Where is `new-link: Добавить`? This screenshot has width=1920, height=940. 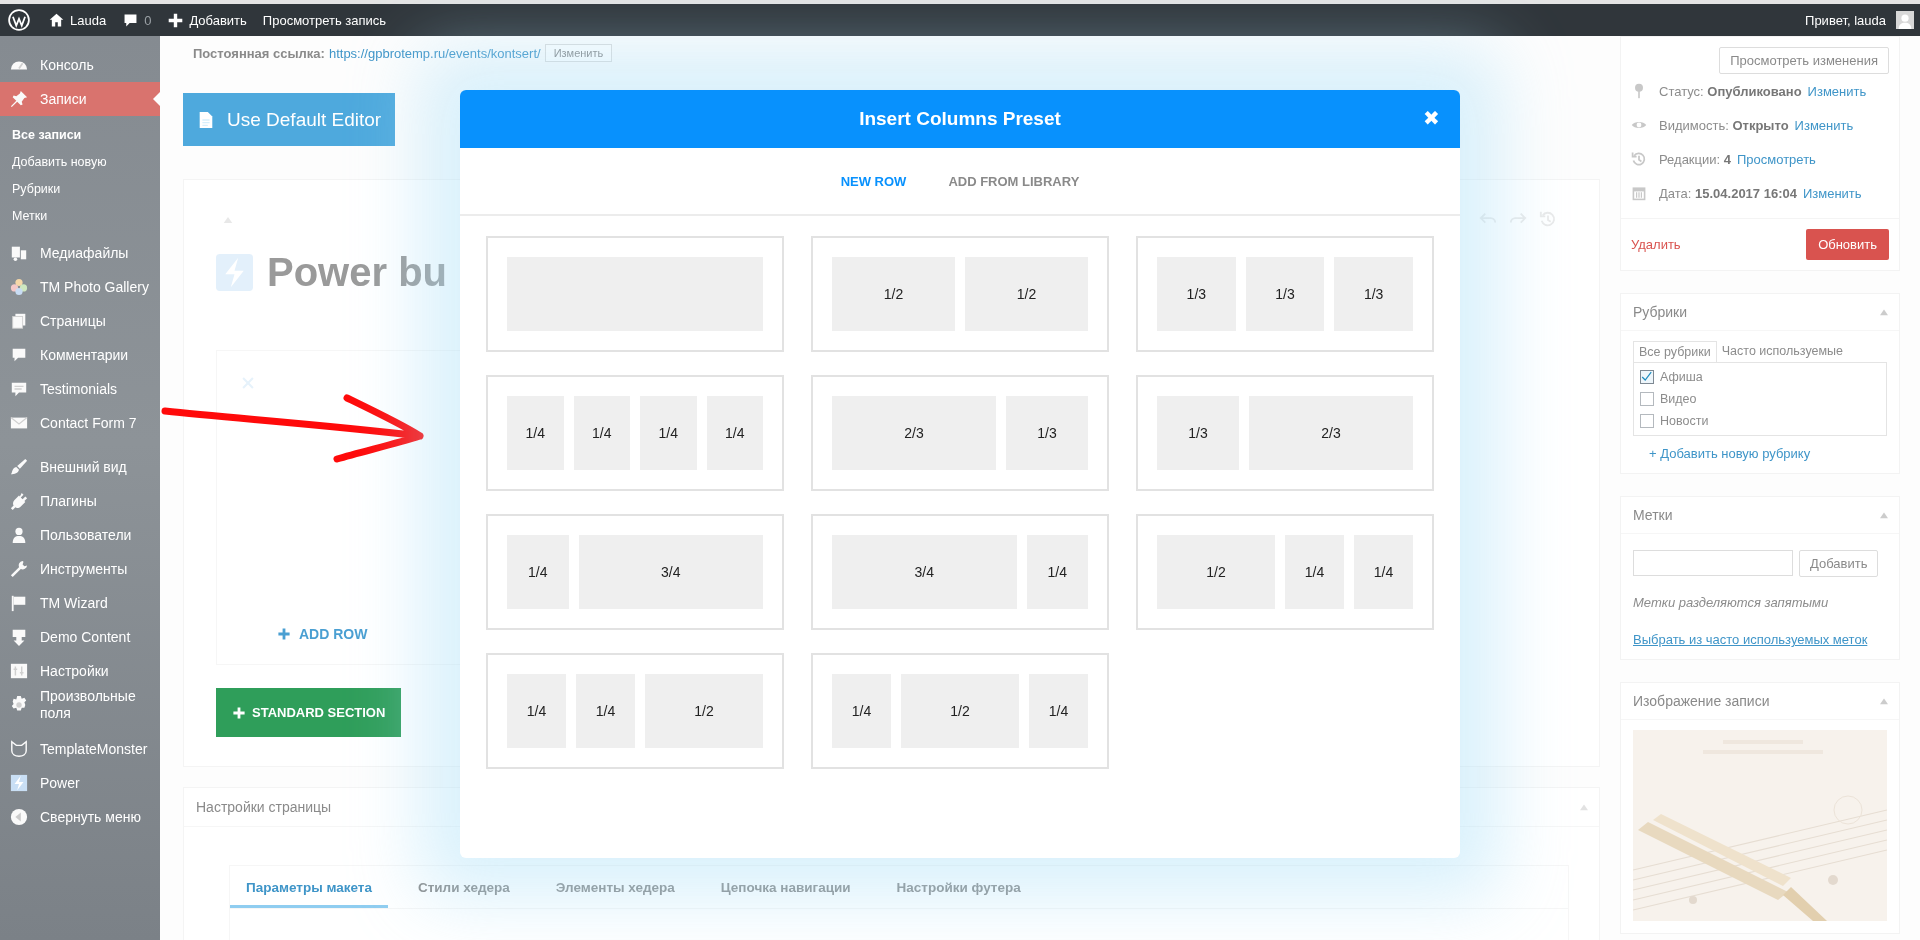 new-link: Добавить is located at coordinates (207, 20).